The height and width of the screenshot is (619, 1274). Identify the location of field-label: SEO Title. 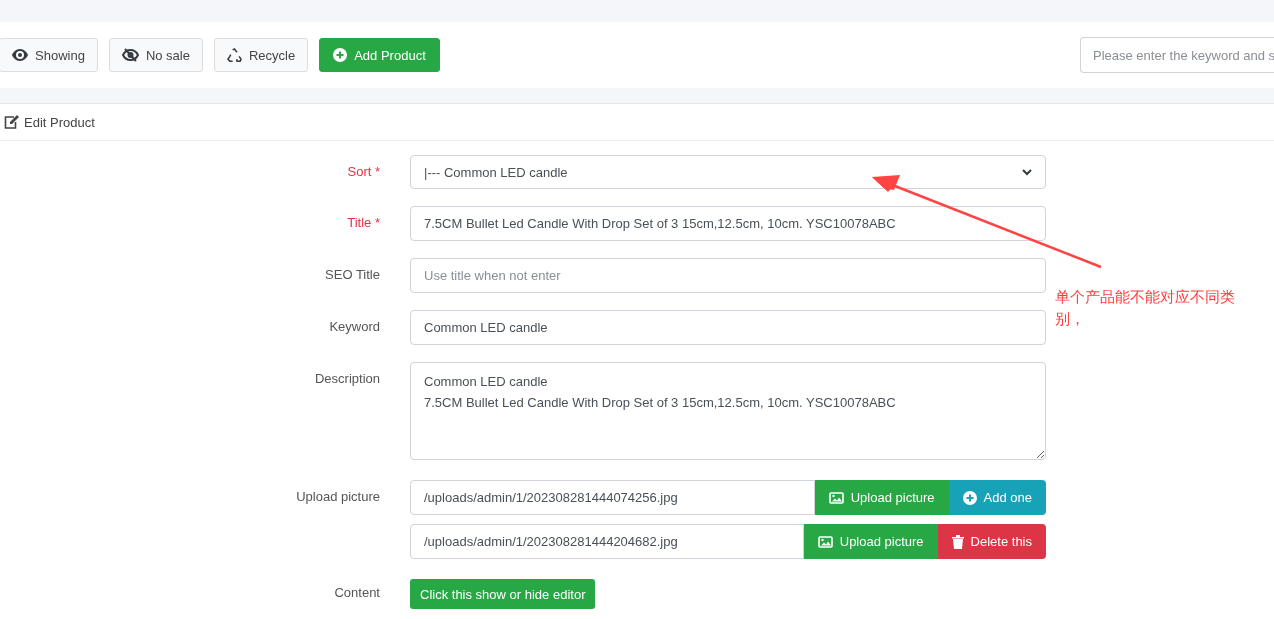
(352, 275).